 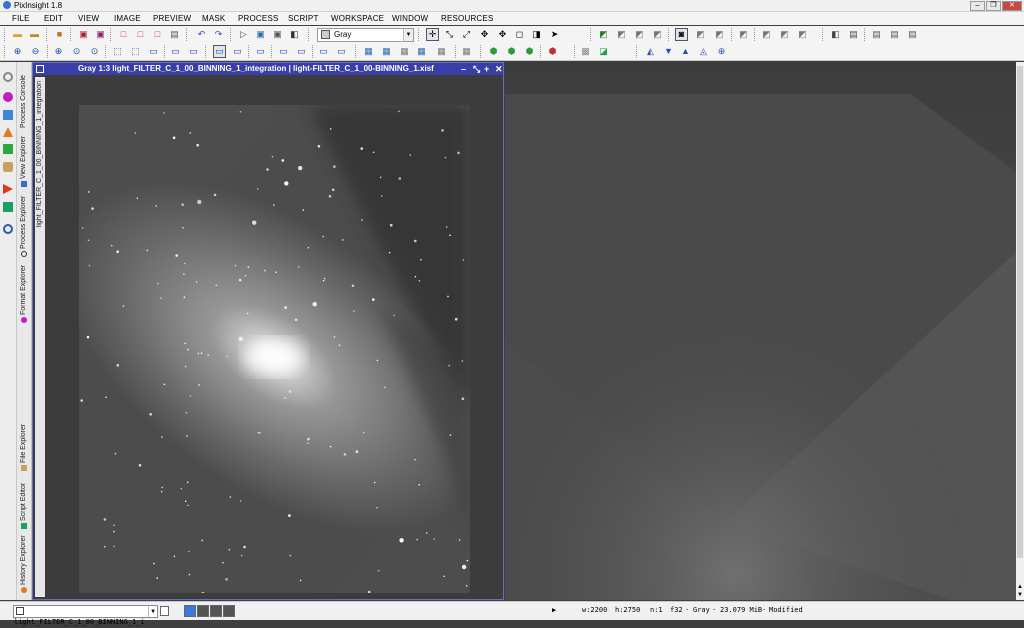 What do you see at coordinates (8, 97) in the screenshot?
I see `globe-icon` at bounding box center [8, 97].